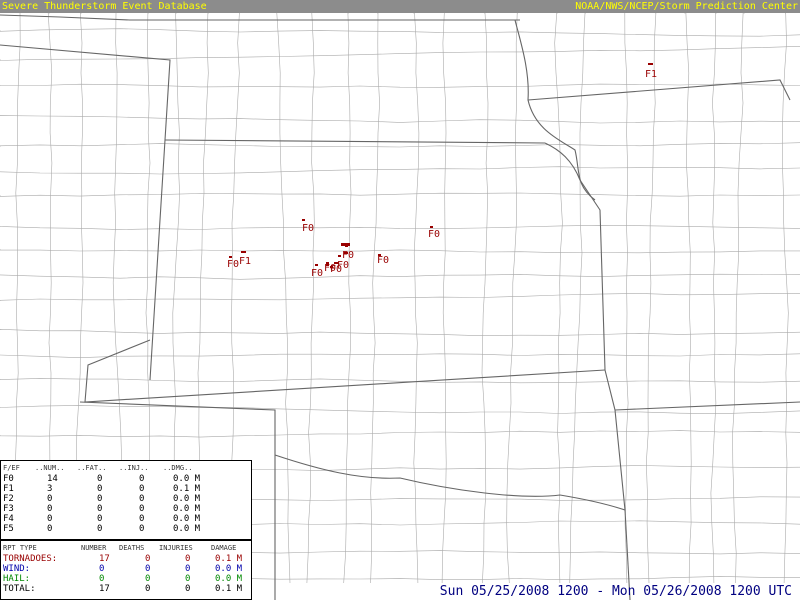  I want to click on stats-cell-scale: F4, so click(8, 519).